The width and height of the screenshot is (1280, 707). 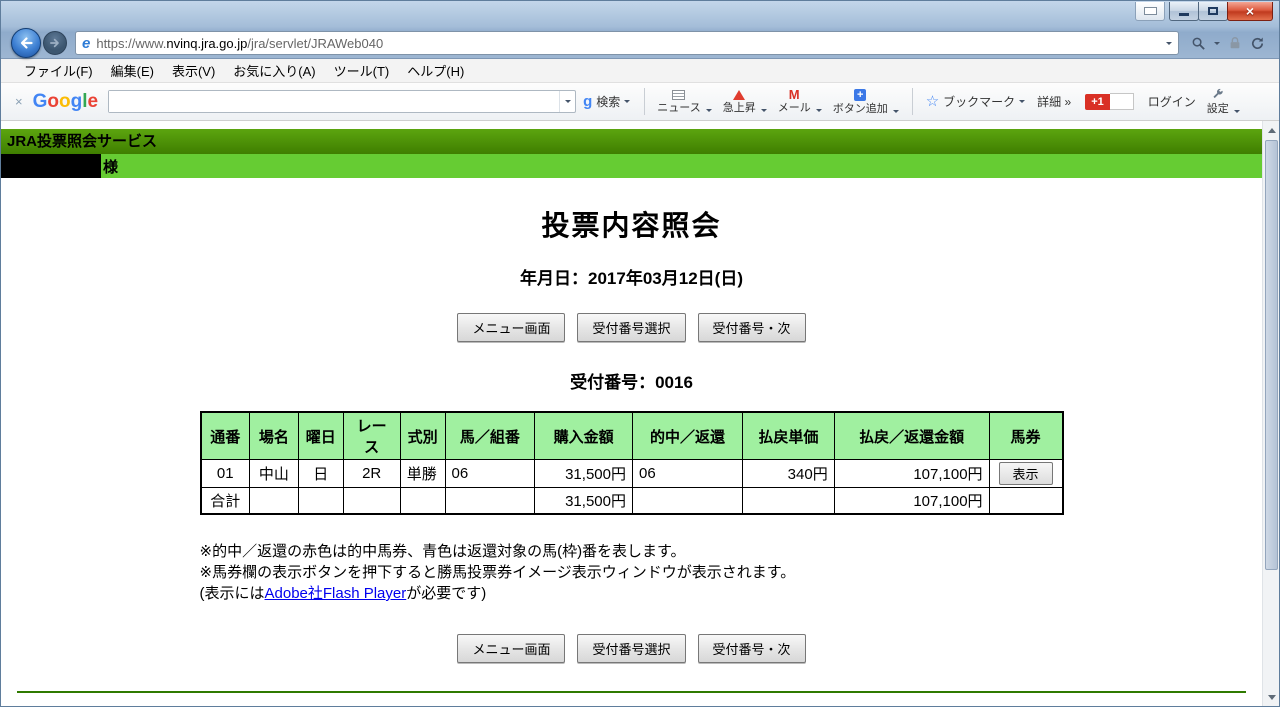 What do you see at coordinates (1054, 101) in the screenshot?
I see `toolbar-more-button: 詳細 »` at bounding box center [1054, 101].